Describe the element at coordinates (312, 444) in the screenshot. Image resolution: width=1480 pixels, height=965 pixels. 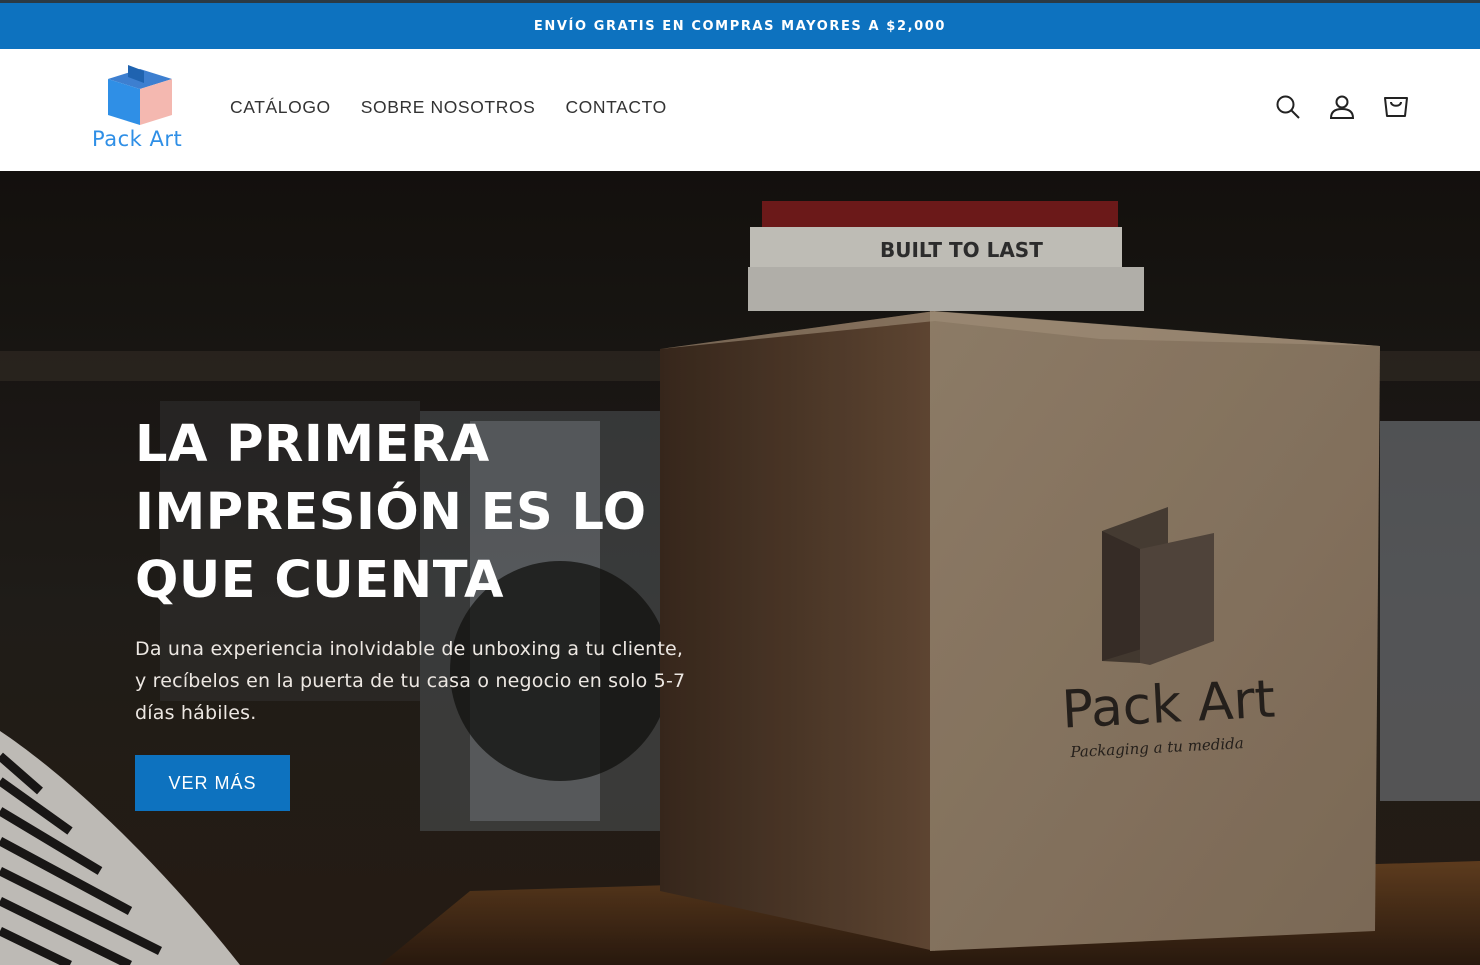
I see `hero-title-line: LA PRIMERA` at that location.